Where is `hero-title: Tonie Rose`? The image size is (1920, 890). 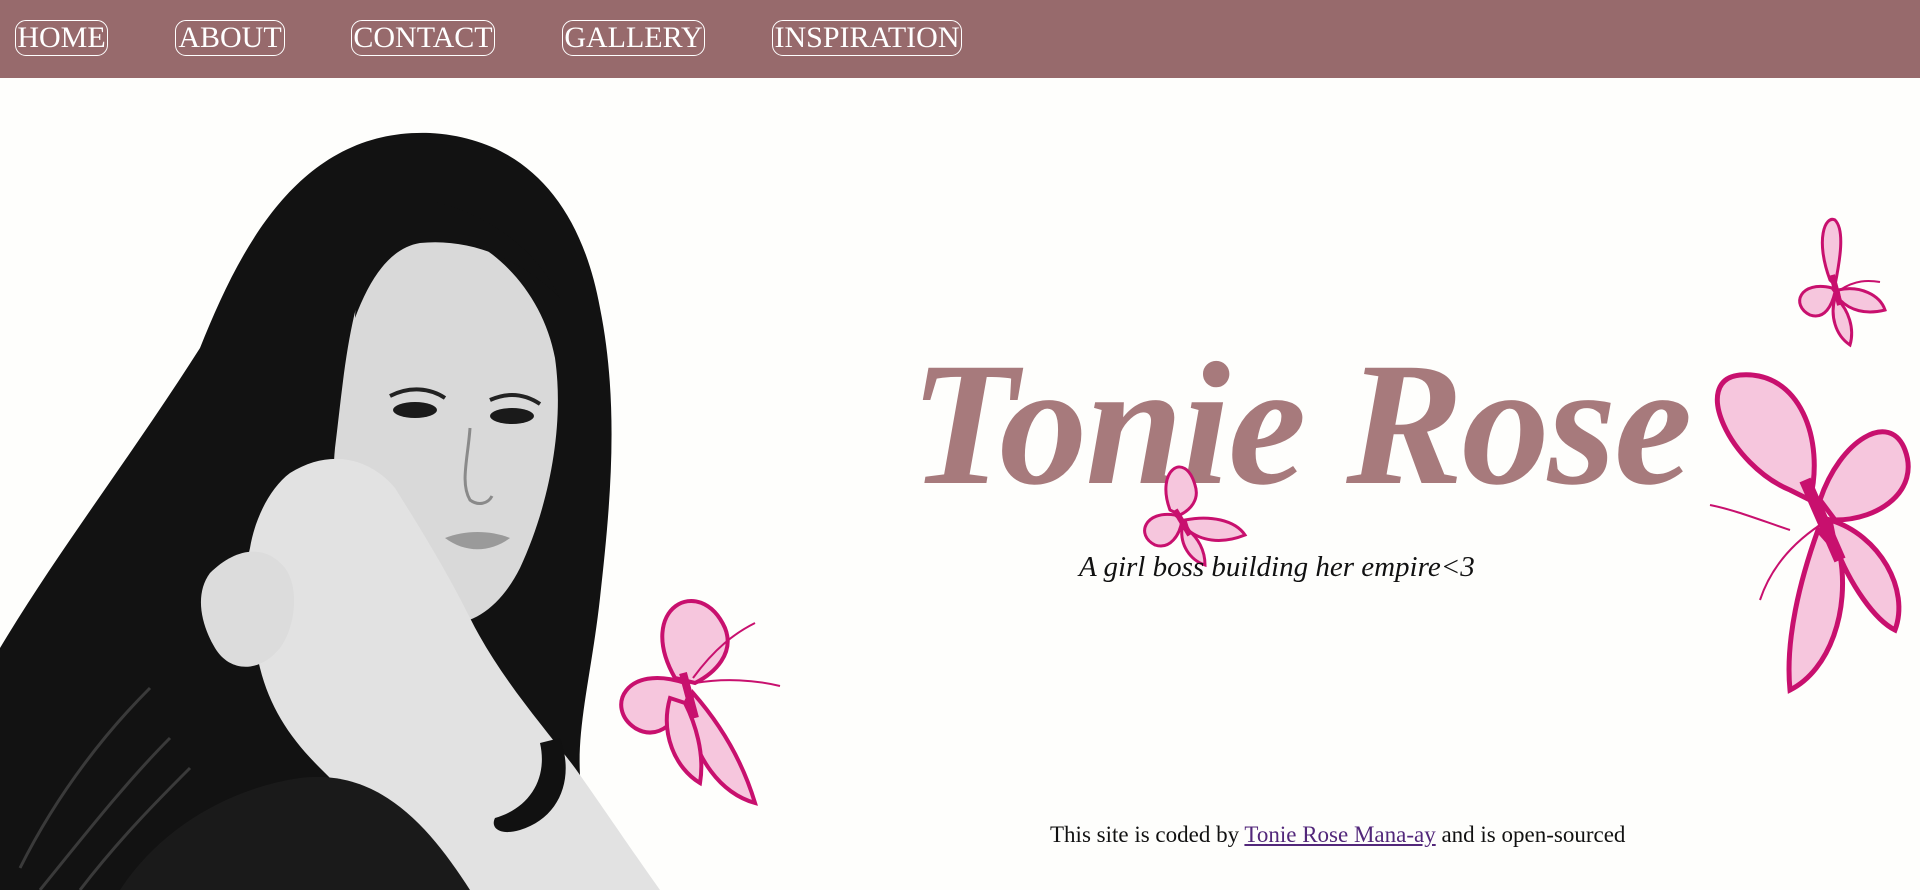
hero-title: Tonie Rose is located at coordinates (1301, 424).